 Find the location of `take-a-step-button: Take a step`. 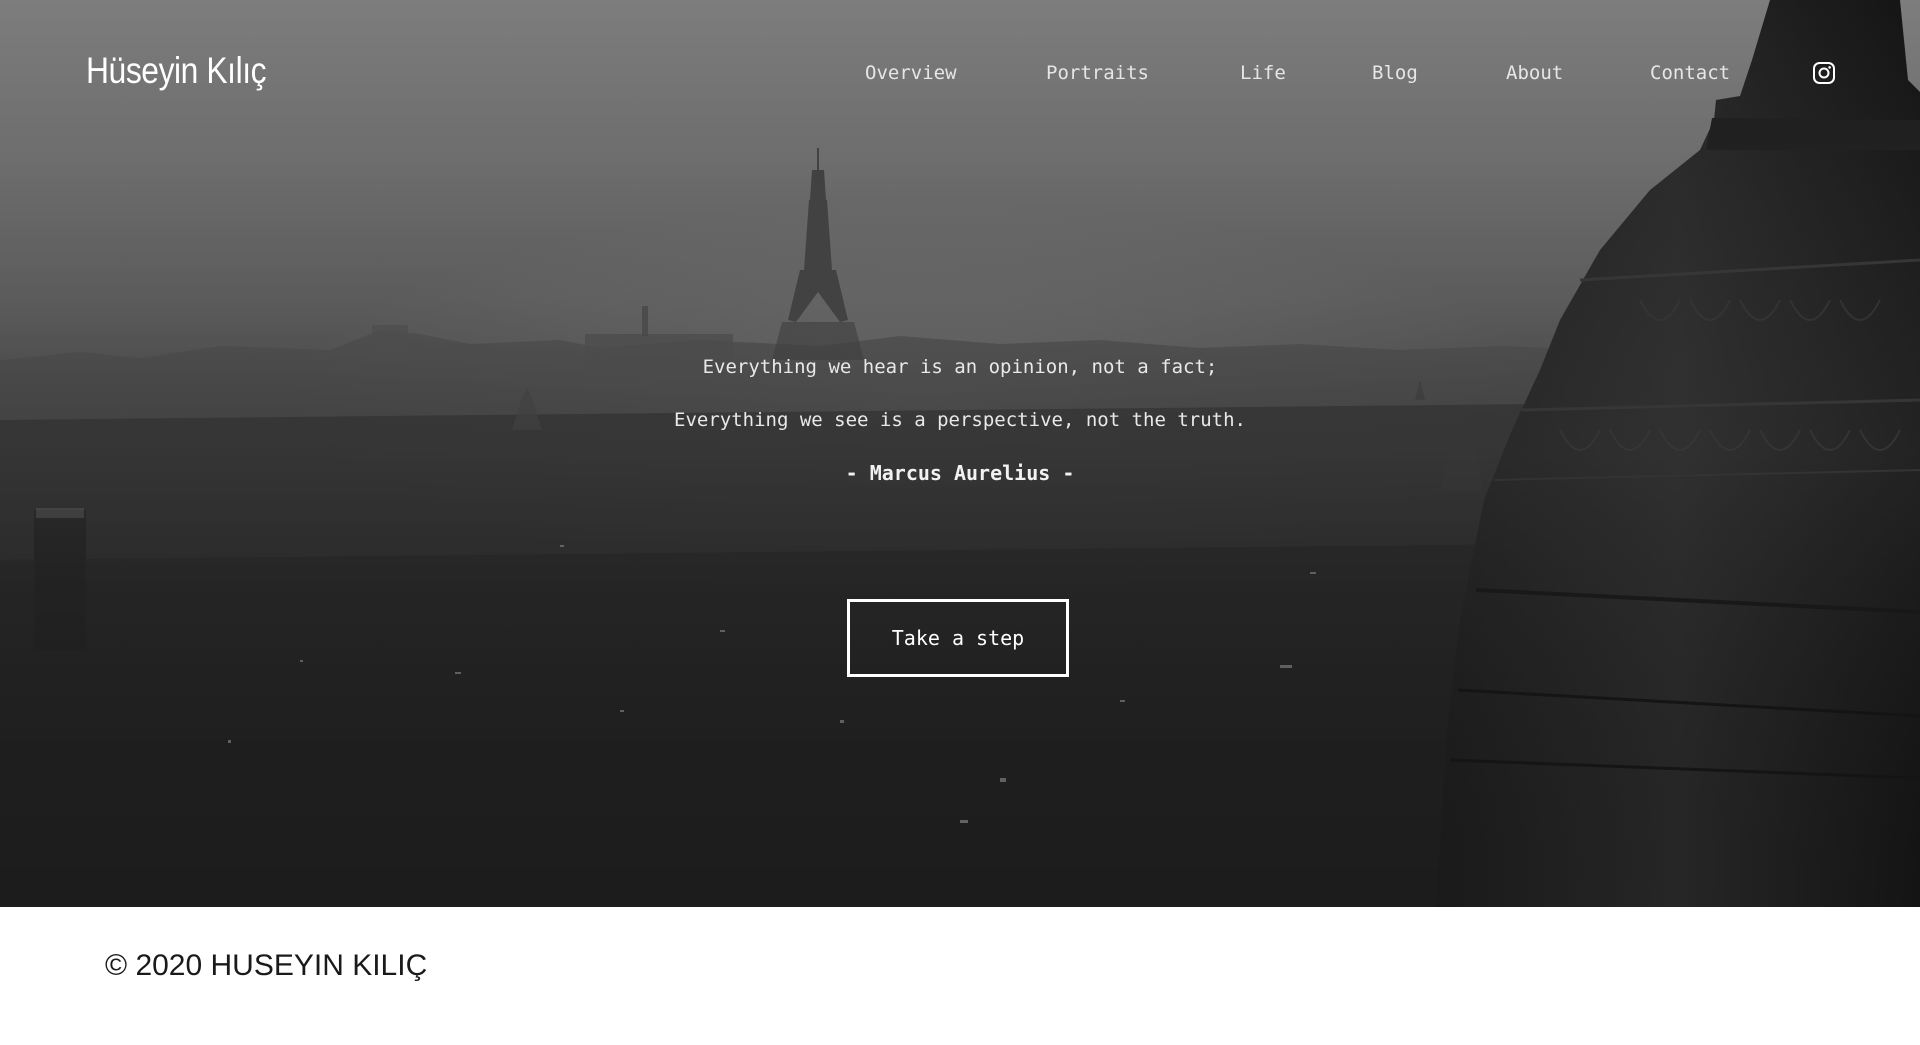

take-a-step-button: Take a step is located at coordinates (958, 638).